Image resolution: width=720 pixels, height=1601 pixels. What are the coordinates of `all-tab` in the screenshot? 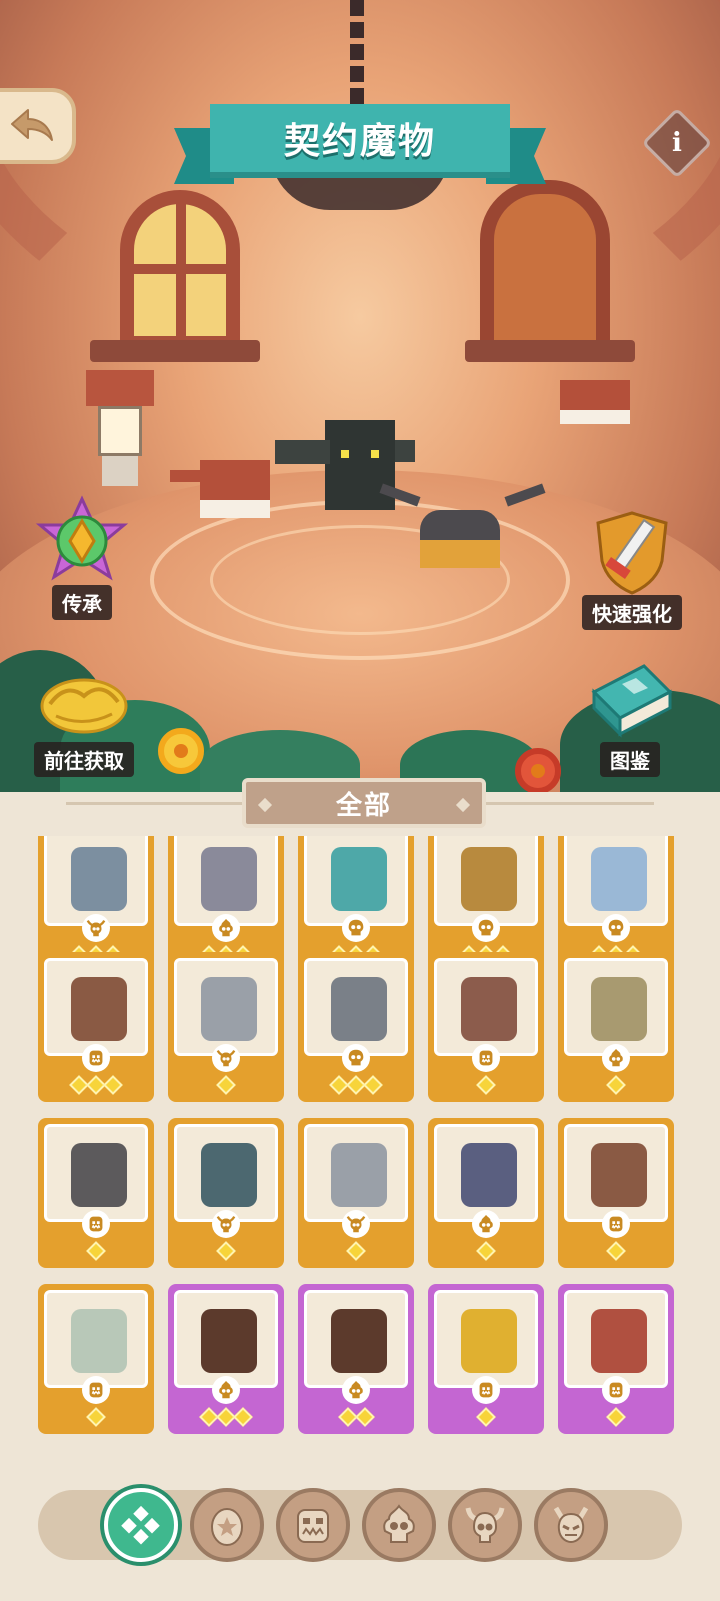 It's located at (141, 1525).